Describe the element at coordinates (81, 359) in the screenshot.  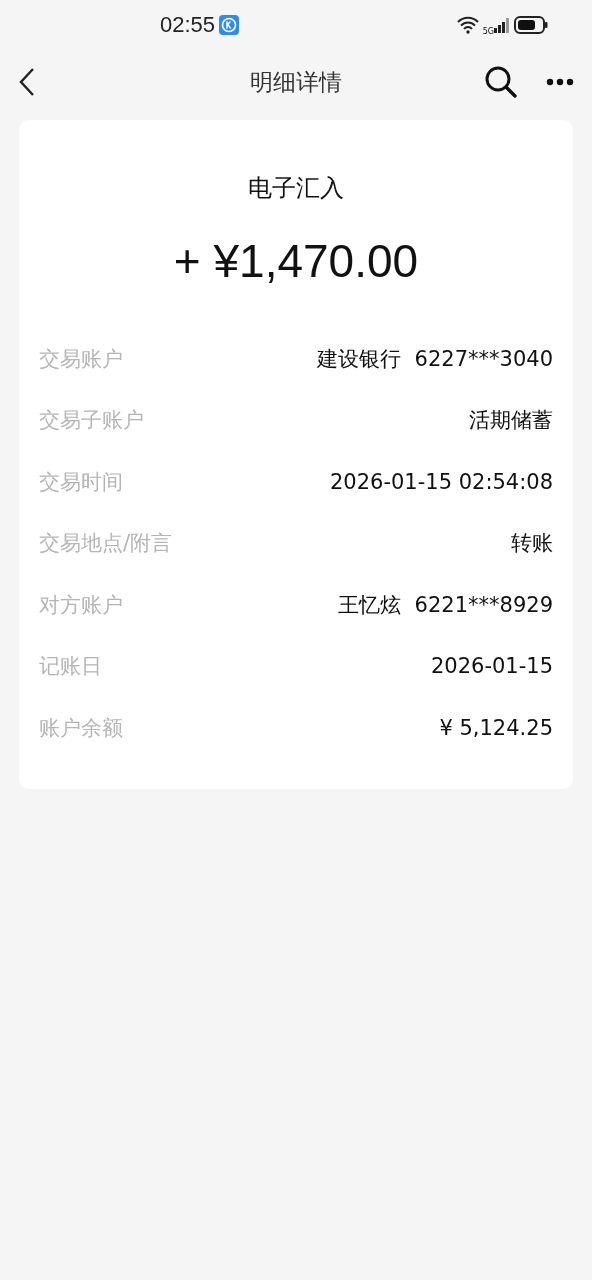
I see `field-label: 交易账户` at that location.